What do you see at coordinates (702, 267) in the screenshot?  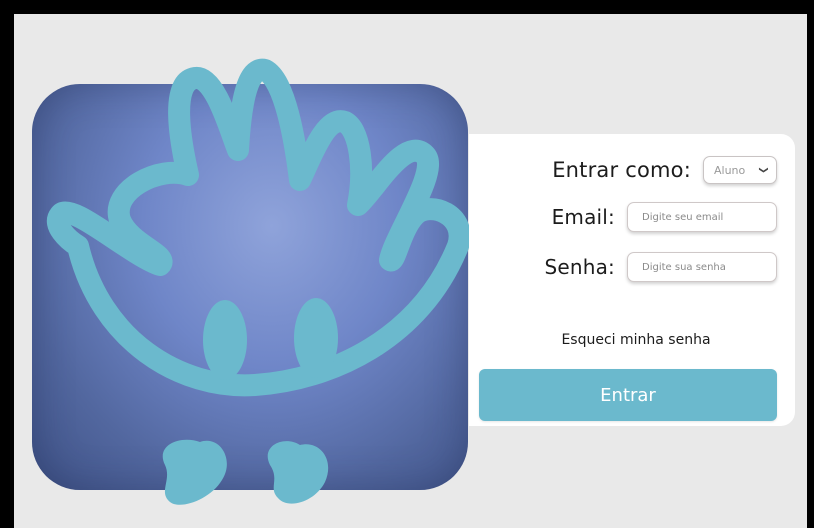 I see `password-field` at bounding box center [702, 267].